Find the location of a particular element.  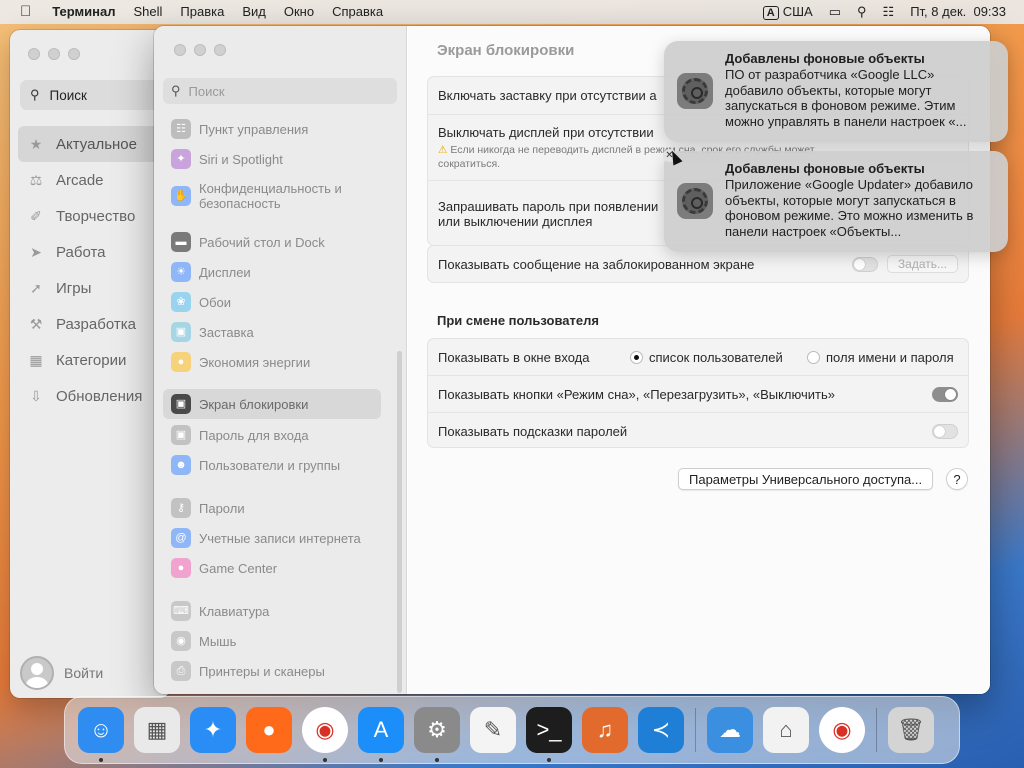

sidebar-item-keyboard: ⌨ Клавиатура is located at coordinates (272, 611).